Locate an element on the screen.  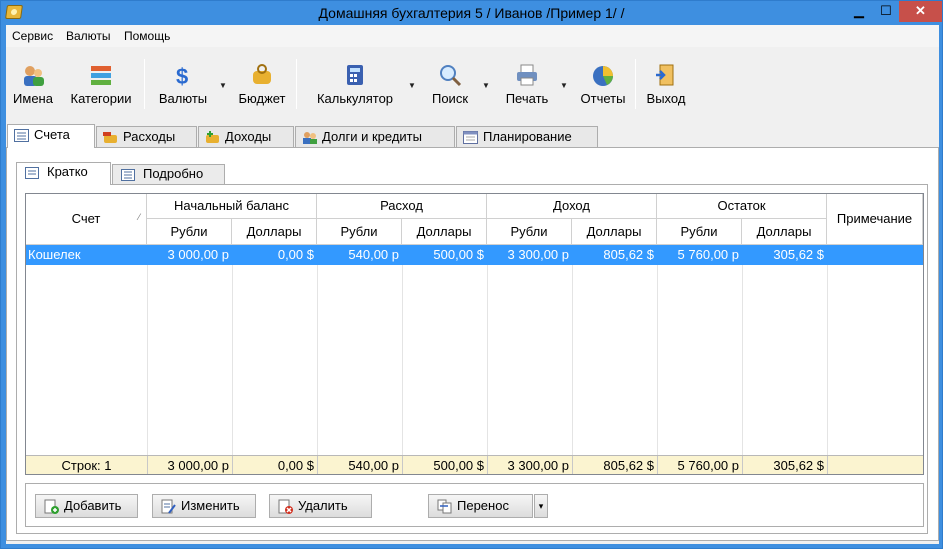
value-cell: 0,00 $ is located at coordinates (295, 254).